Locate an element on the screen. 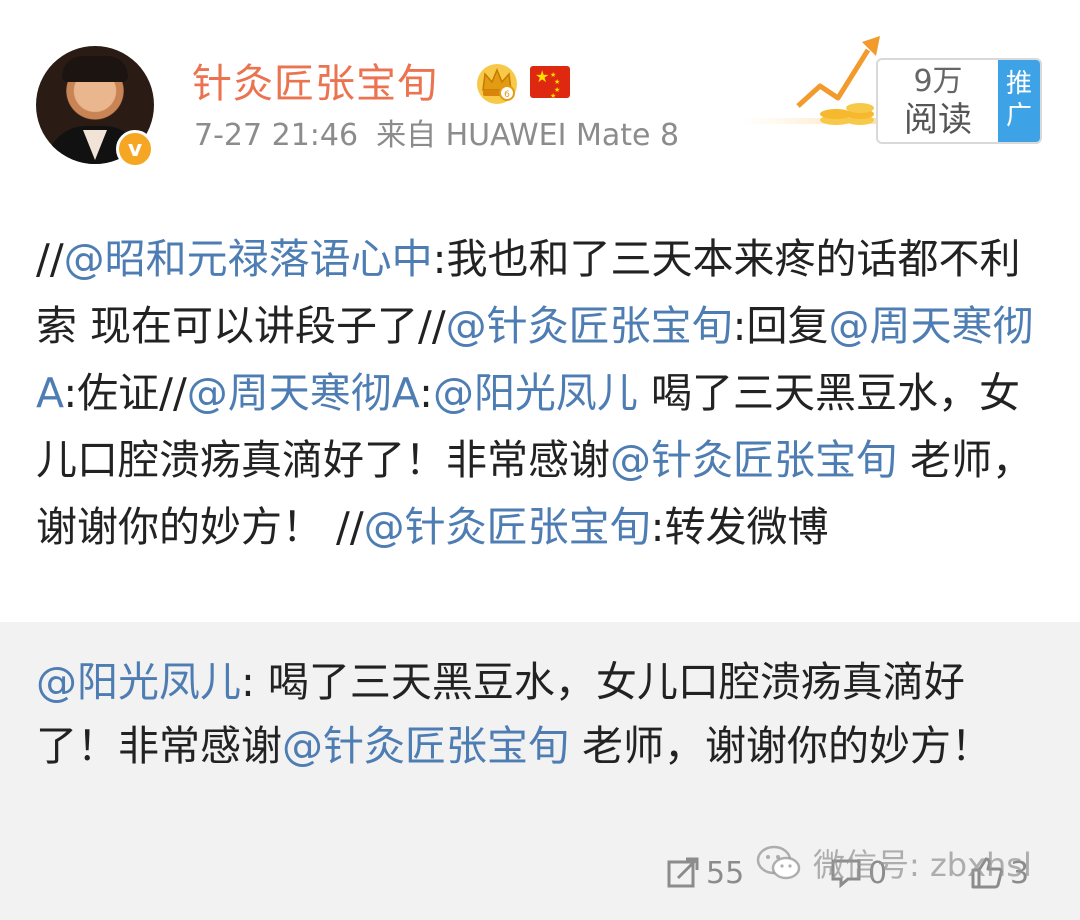 This screenshot has height=920, width=1080. wechat-watermark: 微信号: zbxhsl is located at coordinates (893, 863).